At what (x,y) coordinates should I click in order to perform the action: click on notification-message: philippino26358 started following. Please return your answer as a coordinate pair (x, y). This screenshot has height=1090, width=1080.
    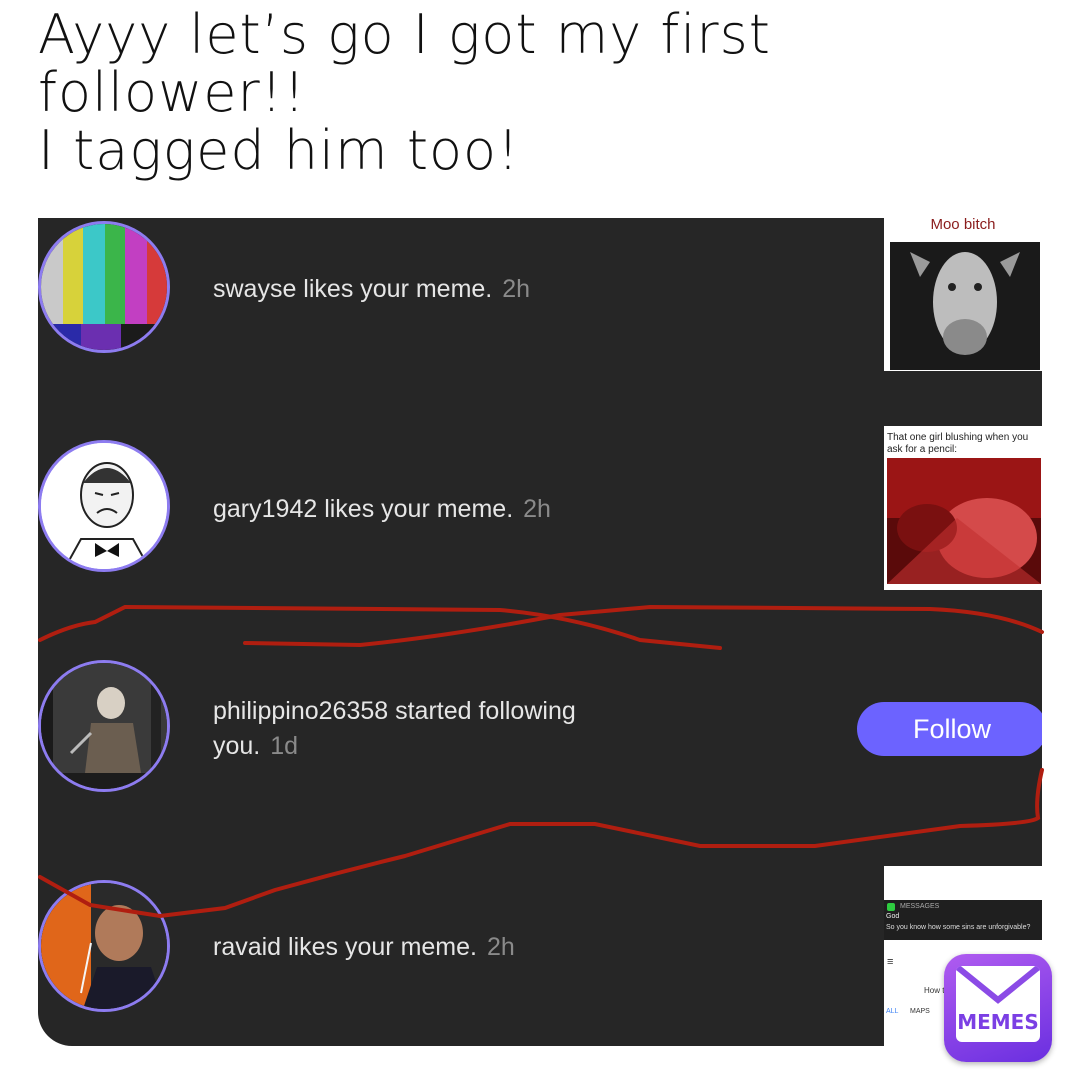
    Looking at the image, I should click on (394, 711).